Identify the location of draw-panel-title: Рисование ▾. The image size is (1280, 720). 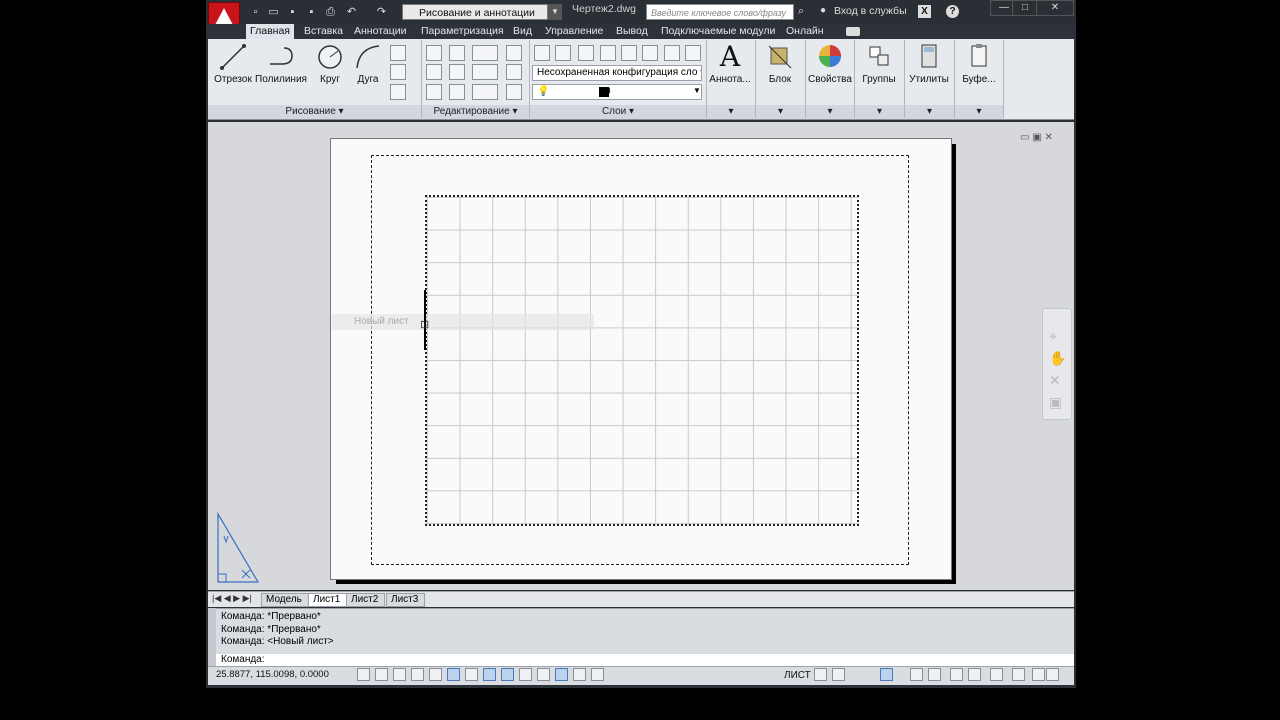
(314, 112).